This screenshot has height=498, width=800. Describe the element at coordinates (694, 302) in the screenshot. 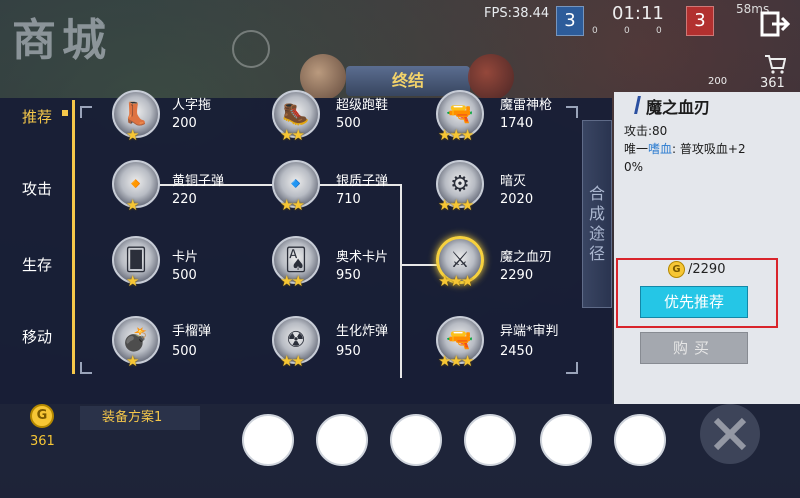

I see `priority-recommend-button: 优先推荐` at that location.